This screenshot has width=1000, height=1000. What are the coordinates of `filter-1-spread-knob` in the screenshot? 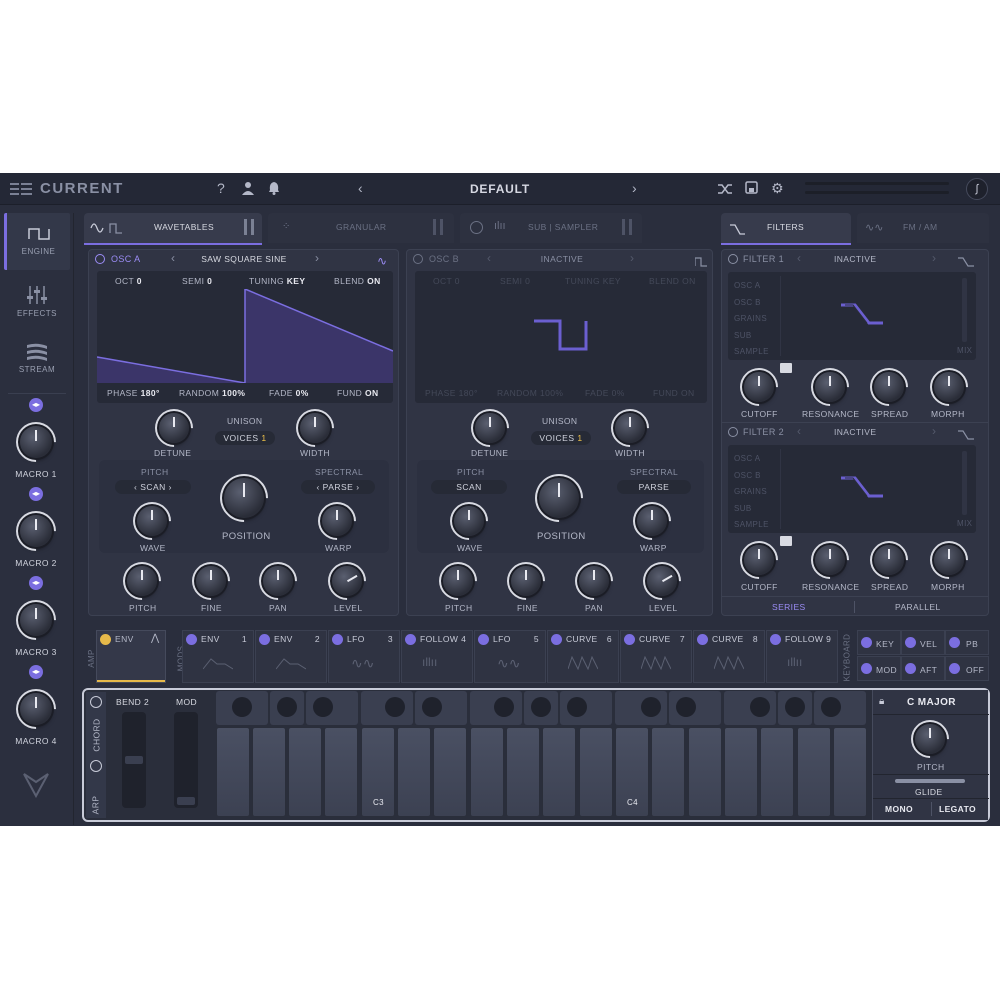 It's located at (889, 387).